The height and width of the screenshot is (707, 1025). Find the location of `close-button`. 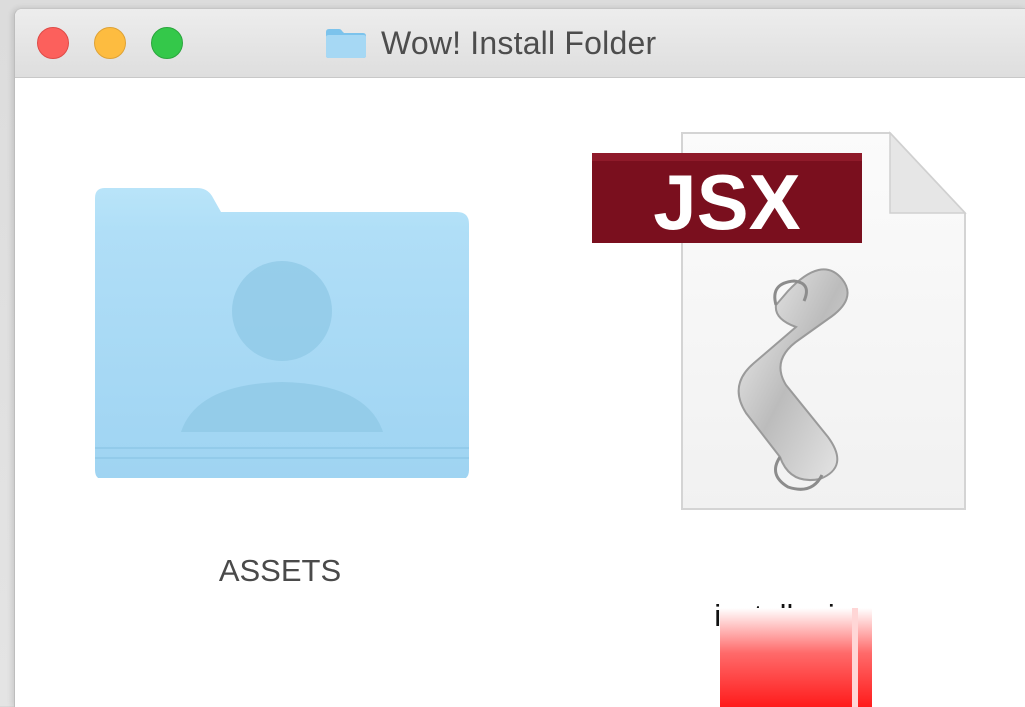

close-button is located at coordinates (53, 43).